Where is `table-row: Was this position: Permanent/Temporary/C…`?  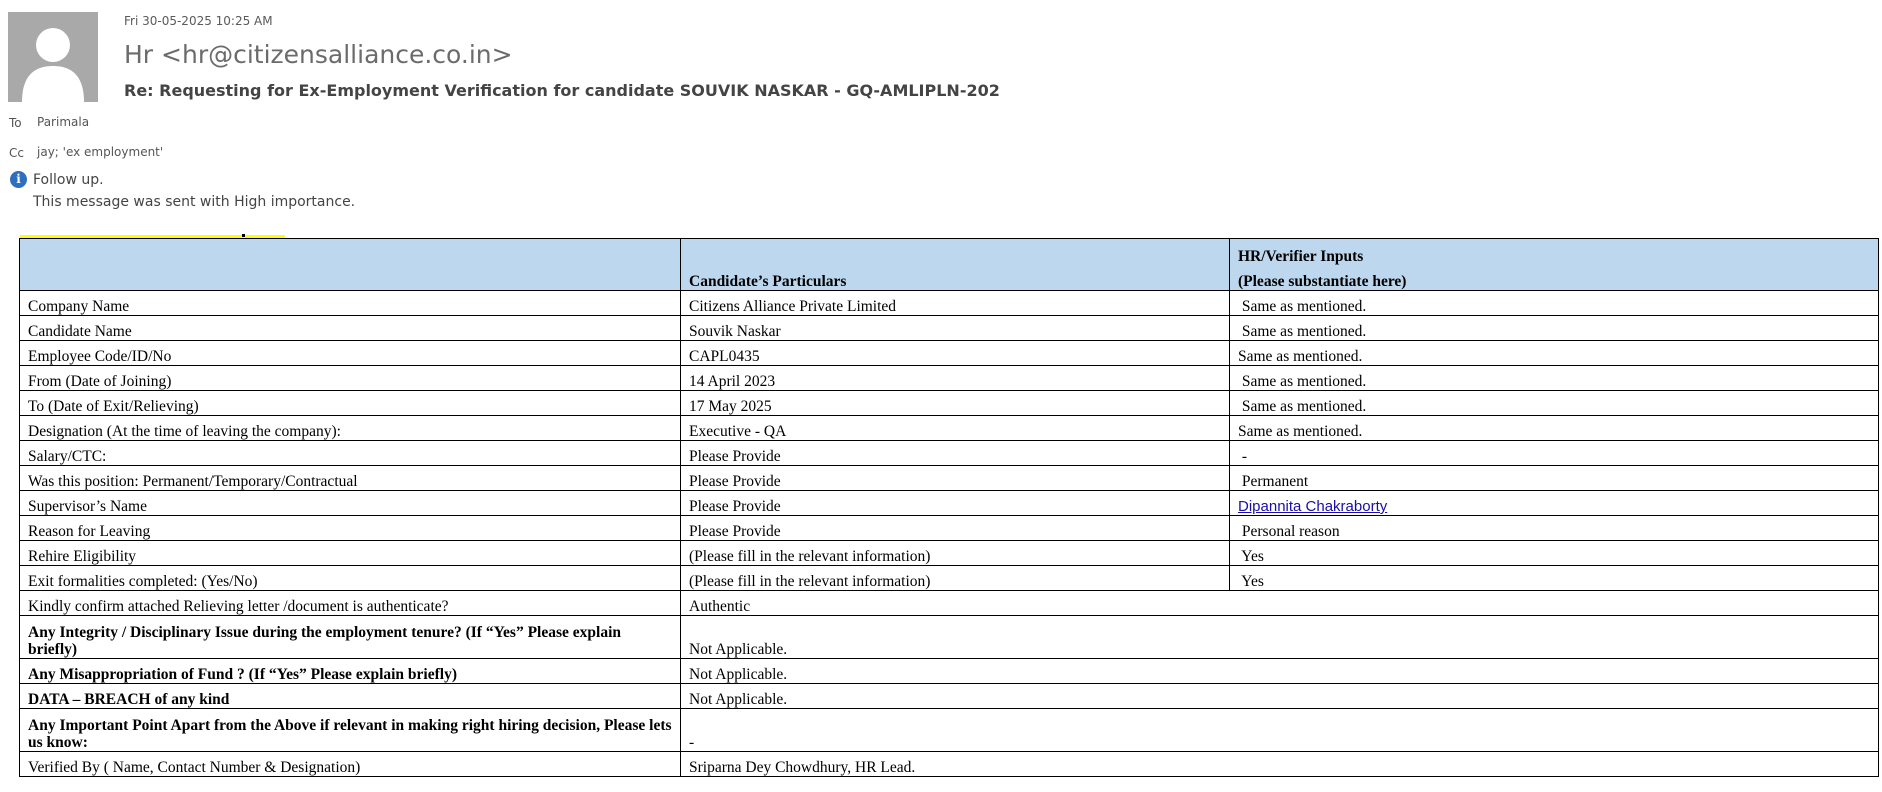
table-row: Was this position: Permanent/Temporary/C… is located at coordinates (949, 478).